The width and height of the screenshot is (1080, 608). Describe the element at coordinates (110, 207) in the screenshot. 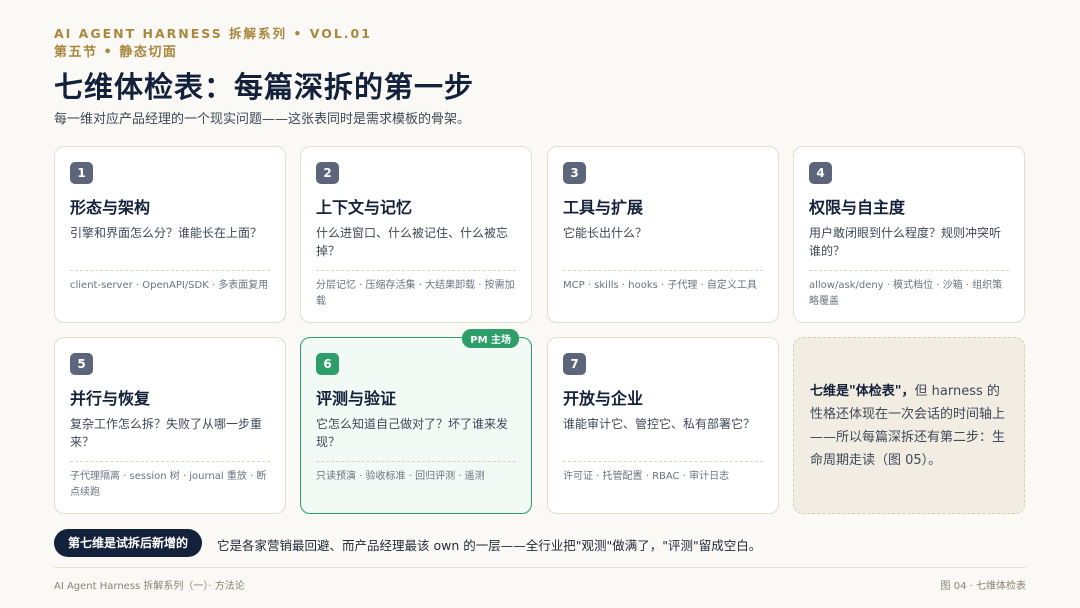

I see `card-title: 形态与架构` at that location.